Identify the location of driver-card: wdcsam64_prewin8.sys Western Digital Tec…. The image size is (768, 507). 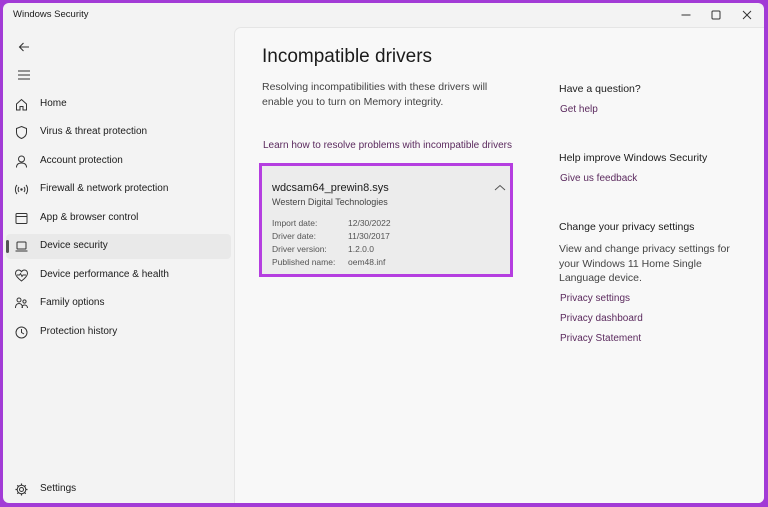
(386, 220).